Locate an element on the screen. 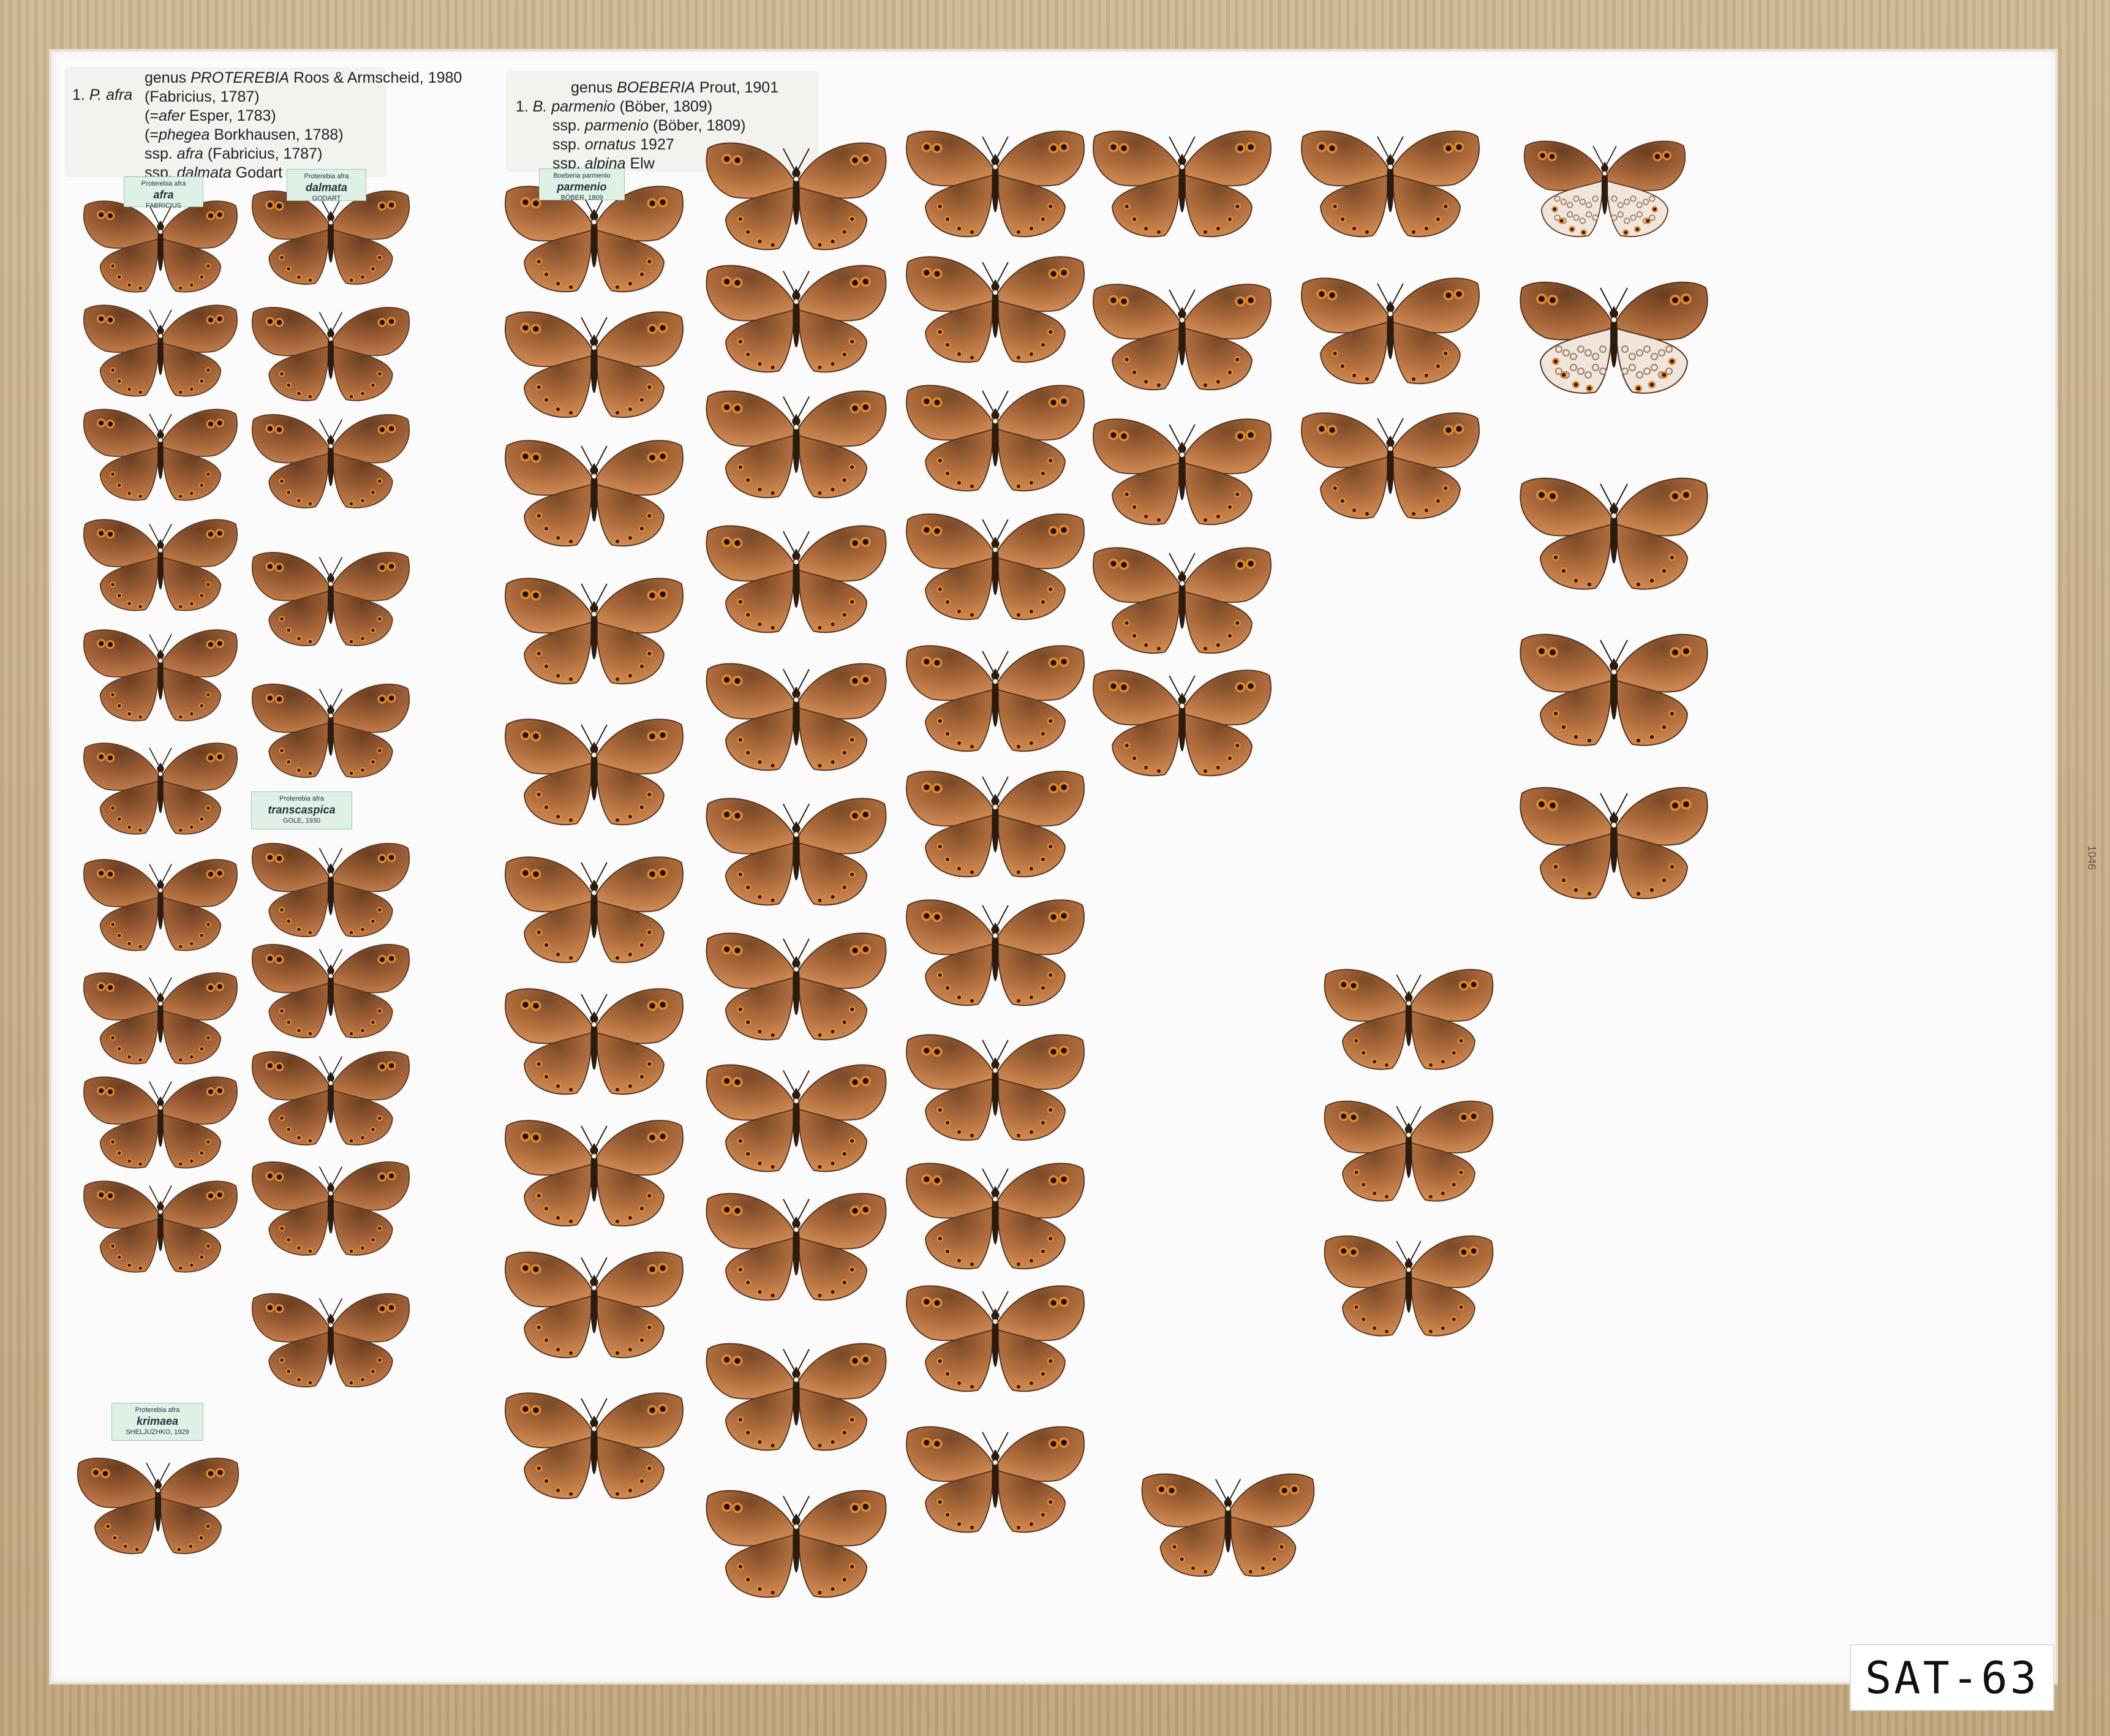 The image size is (2110, 1736). tag-species: krimaea is located at coordinates (158, 1421).